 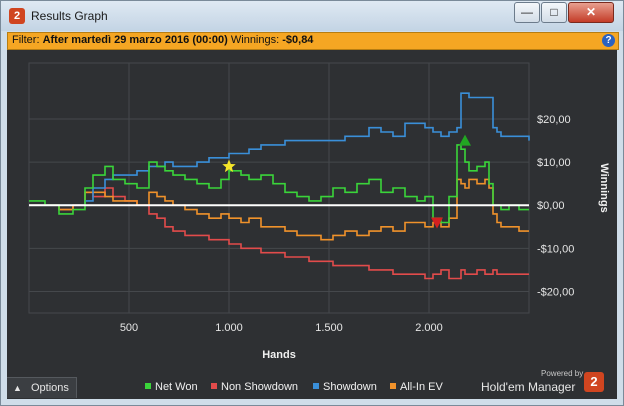 I want to click on y-tick-label: -$20,00, so click(x=555, y=292).